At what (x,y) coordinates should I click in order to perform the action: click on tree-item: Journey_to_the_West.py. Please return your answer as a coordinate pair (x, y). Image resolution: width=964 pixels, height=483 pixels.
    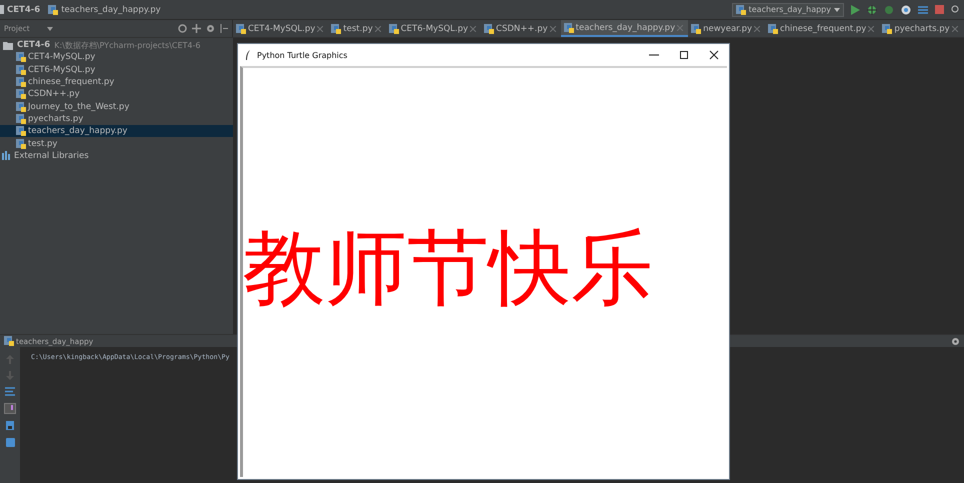
    Looking at the image, I should click on (116, 106).